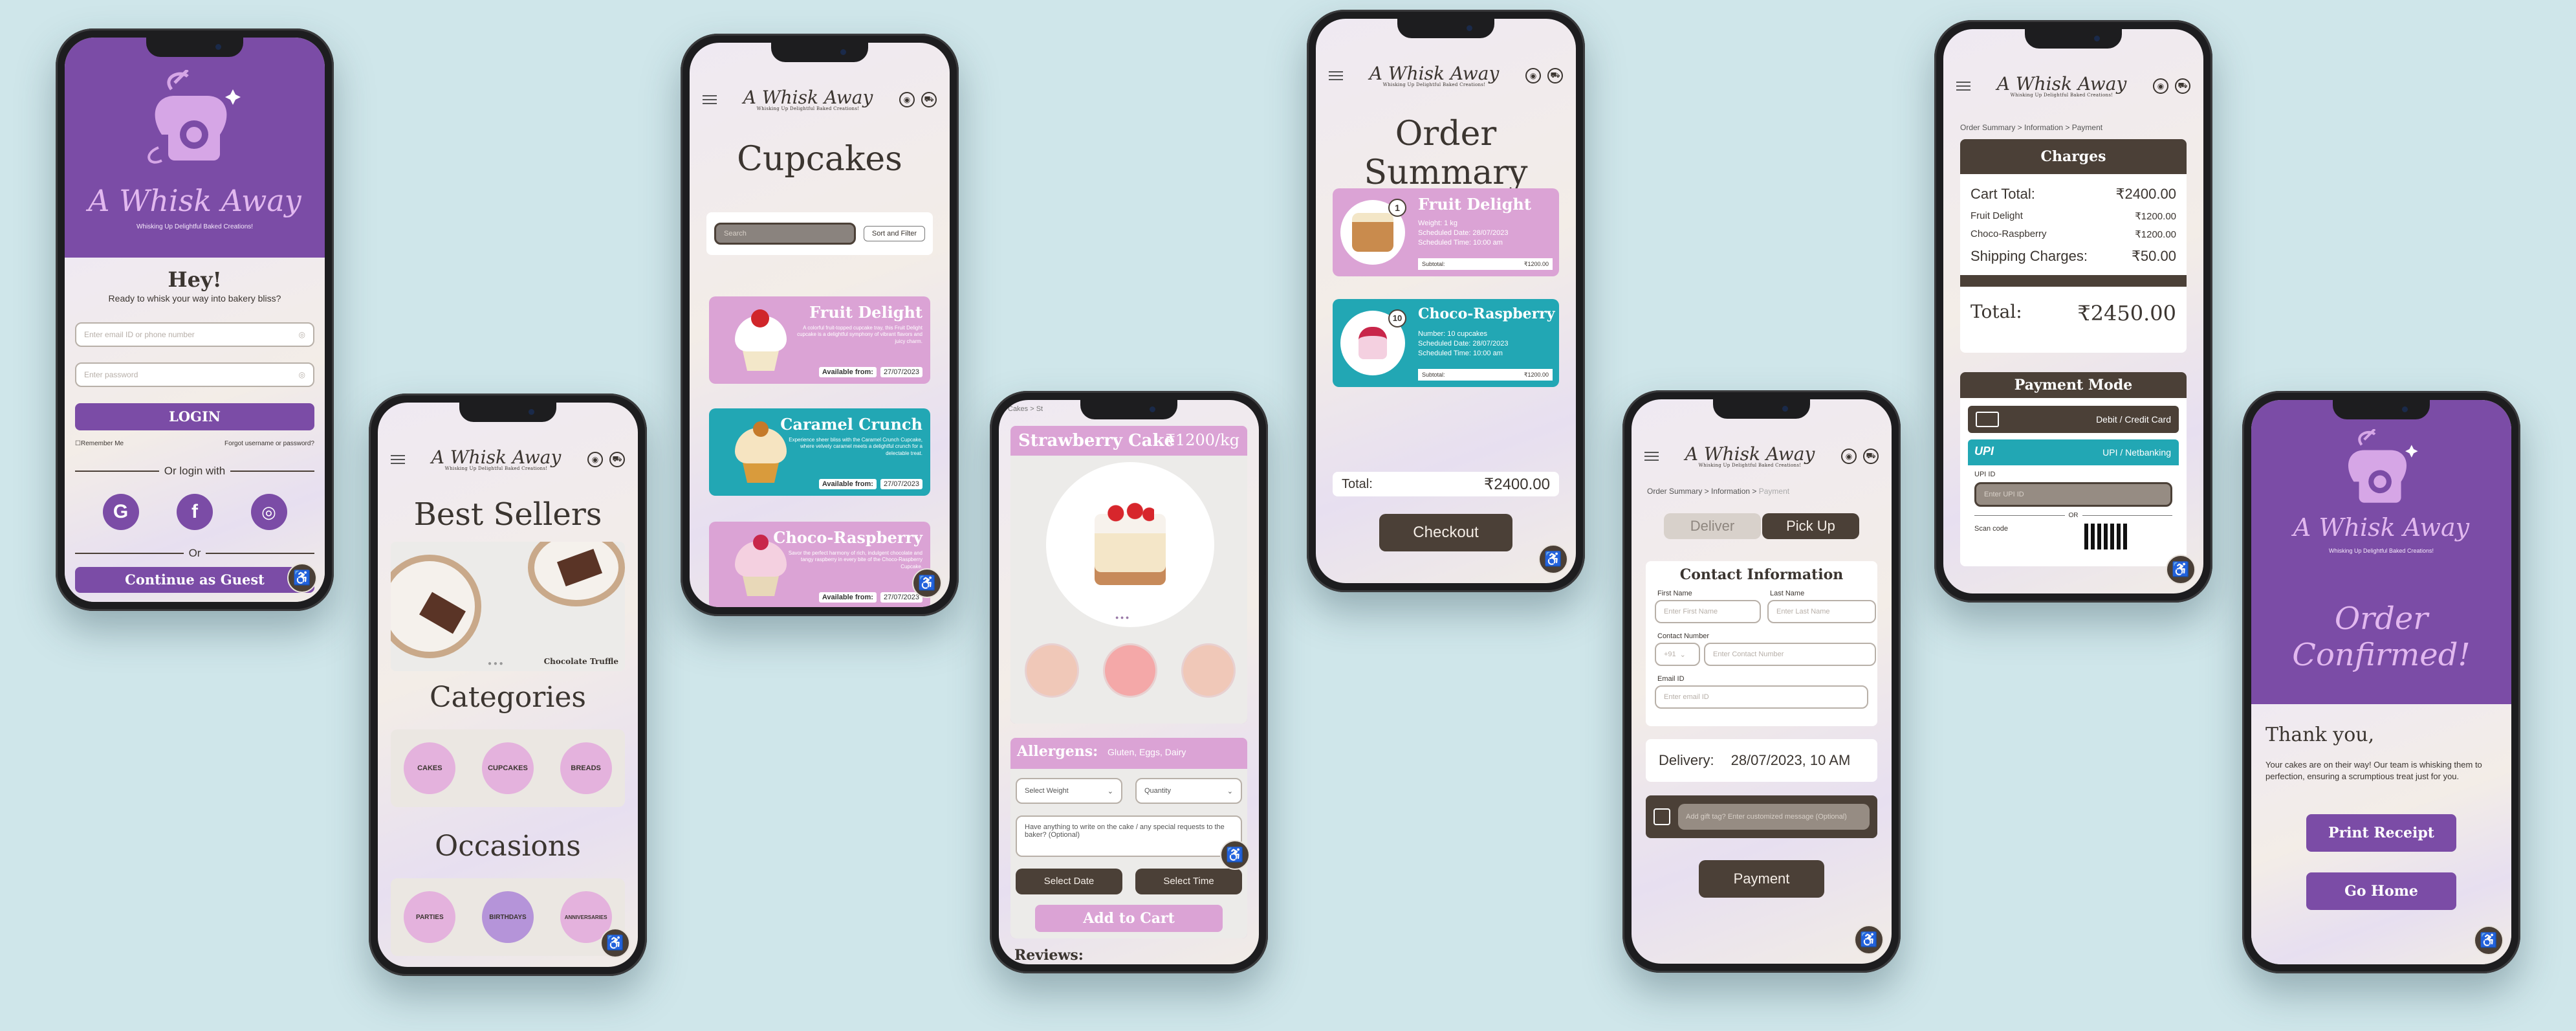 This screenshot has height=1031, width=2576. Describe the element at coordinates (1025, 409) in the screenshot. I see `breadcrumb: Cakes > St` at that location.